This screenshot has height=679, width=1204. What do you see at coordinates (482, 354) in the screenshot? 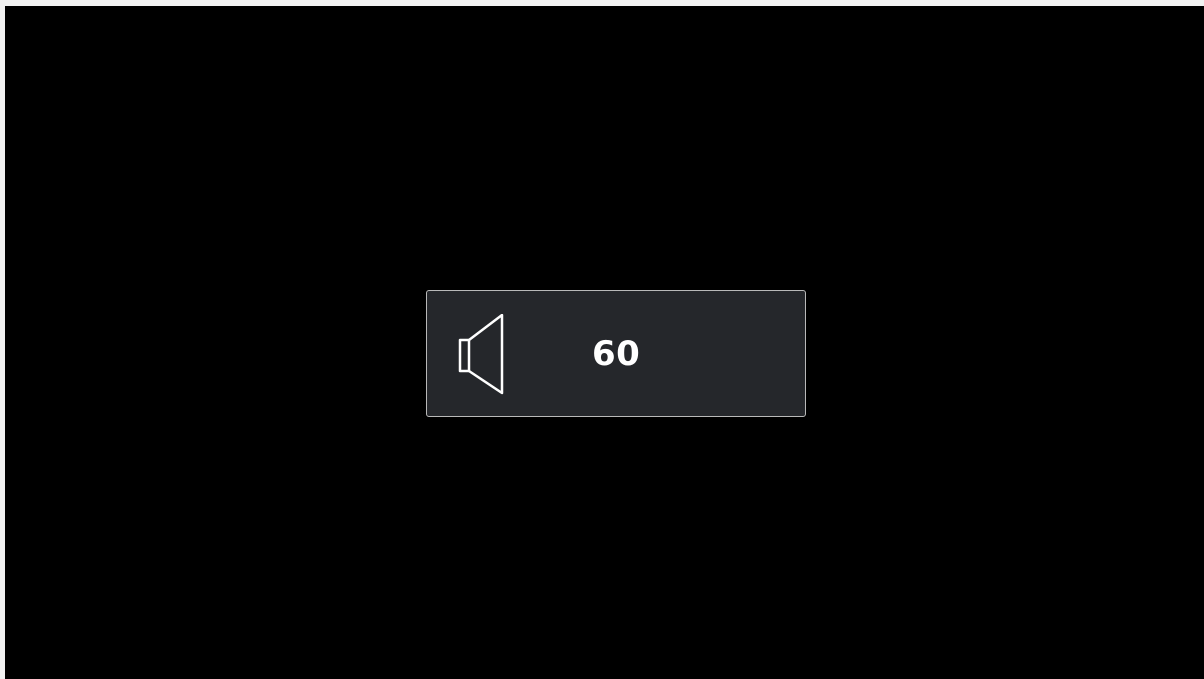
I see `speaker-icon` at bounding box center [482, 354].